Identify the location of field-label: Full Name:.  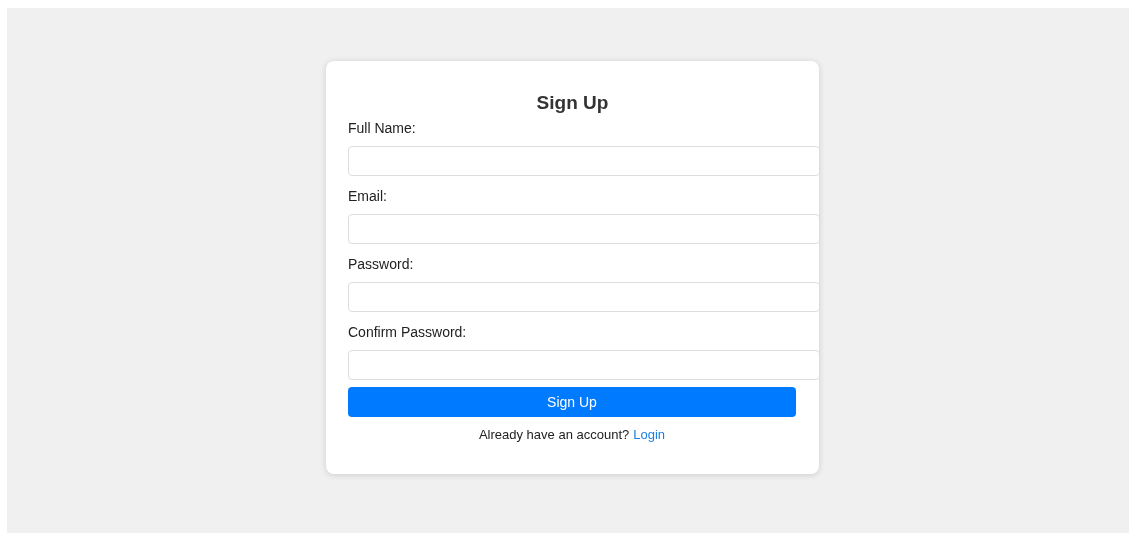
(382, 128).